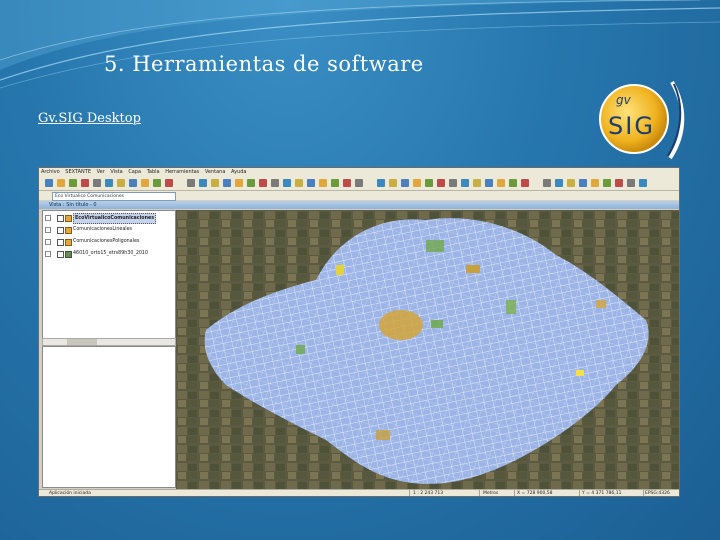  Describe the element at coordinates (109, 342) in the screenshot. I see `toc-horizontal-scrollbar` at that location.